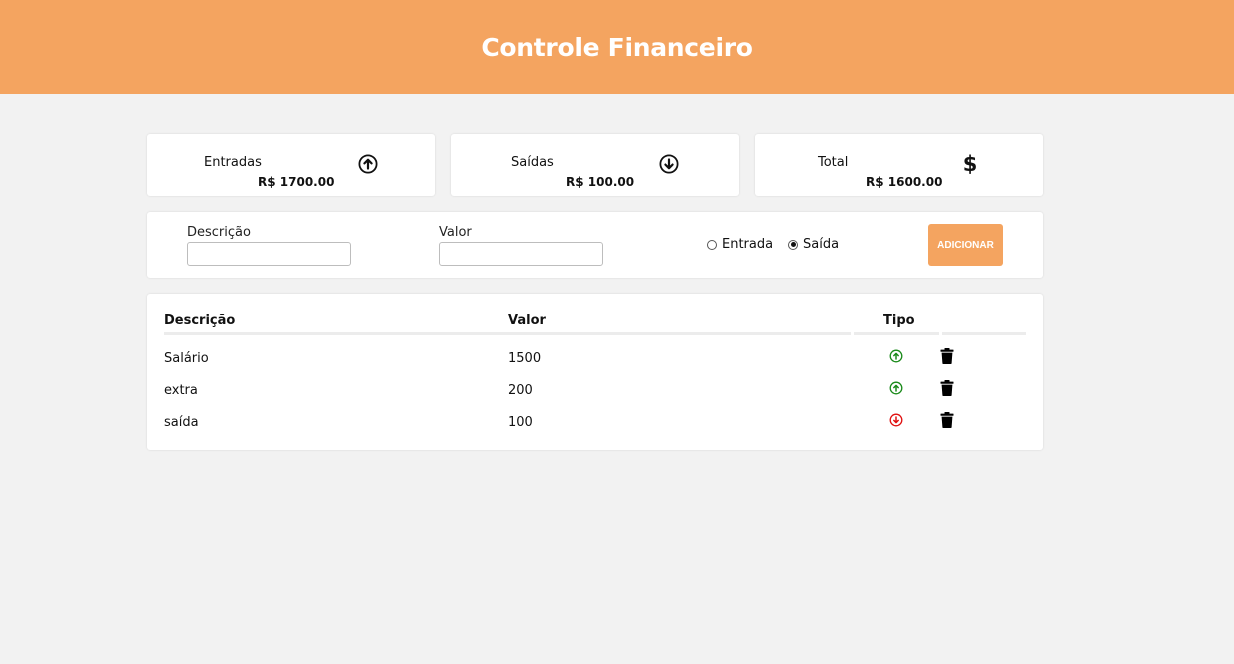 The width and height of the screenshot is (1234, 664). What do you see at coordinates (525, 358) in the screenshot?
I see `row-value: 1500` at bounding box center [525, 358].